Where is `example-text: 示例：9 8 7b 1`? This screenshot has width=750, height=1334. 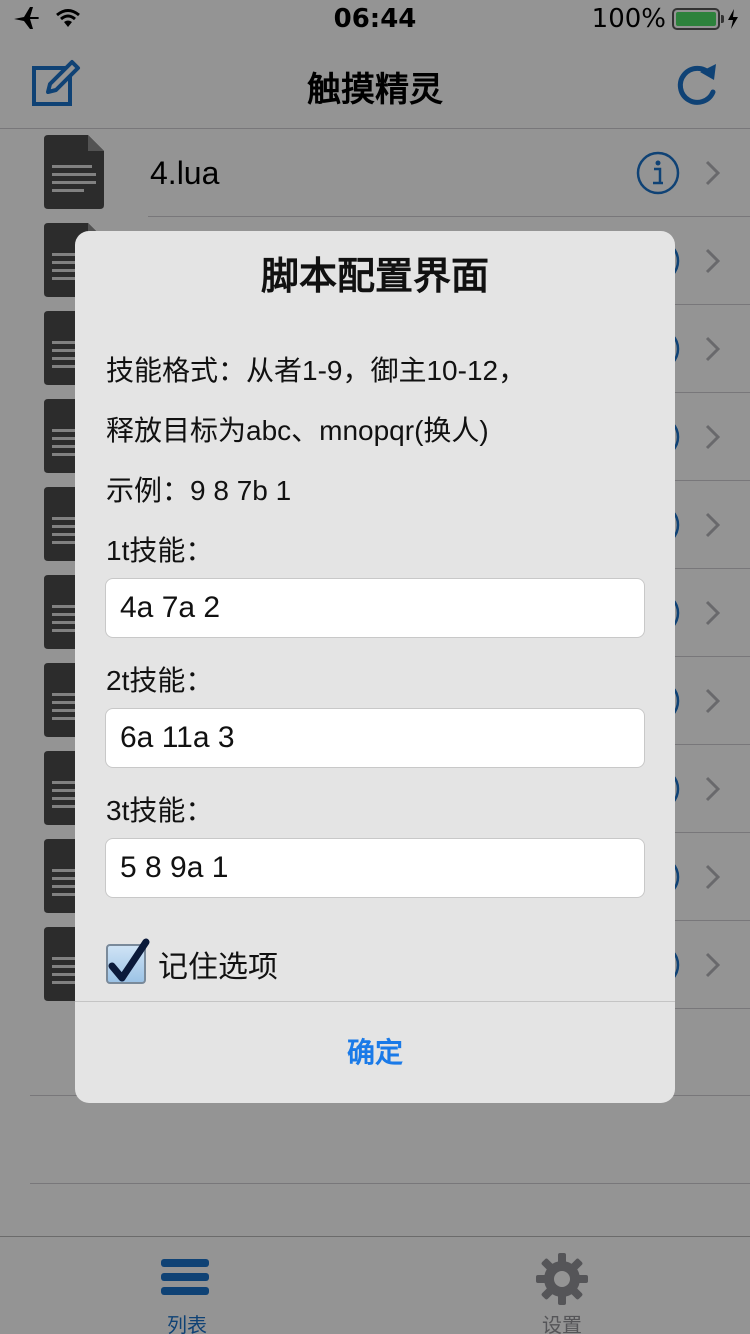 example-text: 示例：9 8 7b 1 is located at coordinates (199, 490).